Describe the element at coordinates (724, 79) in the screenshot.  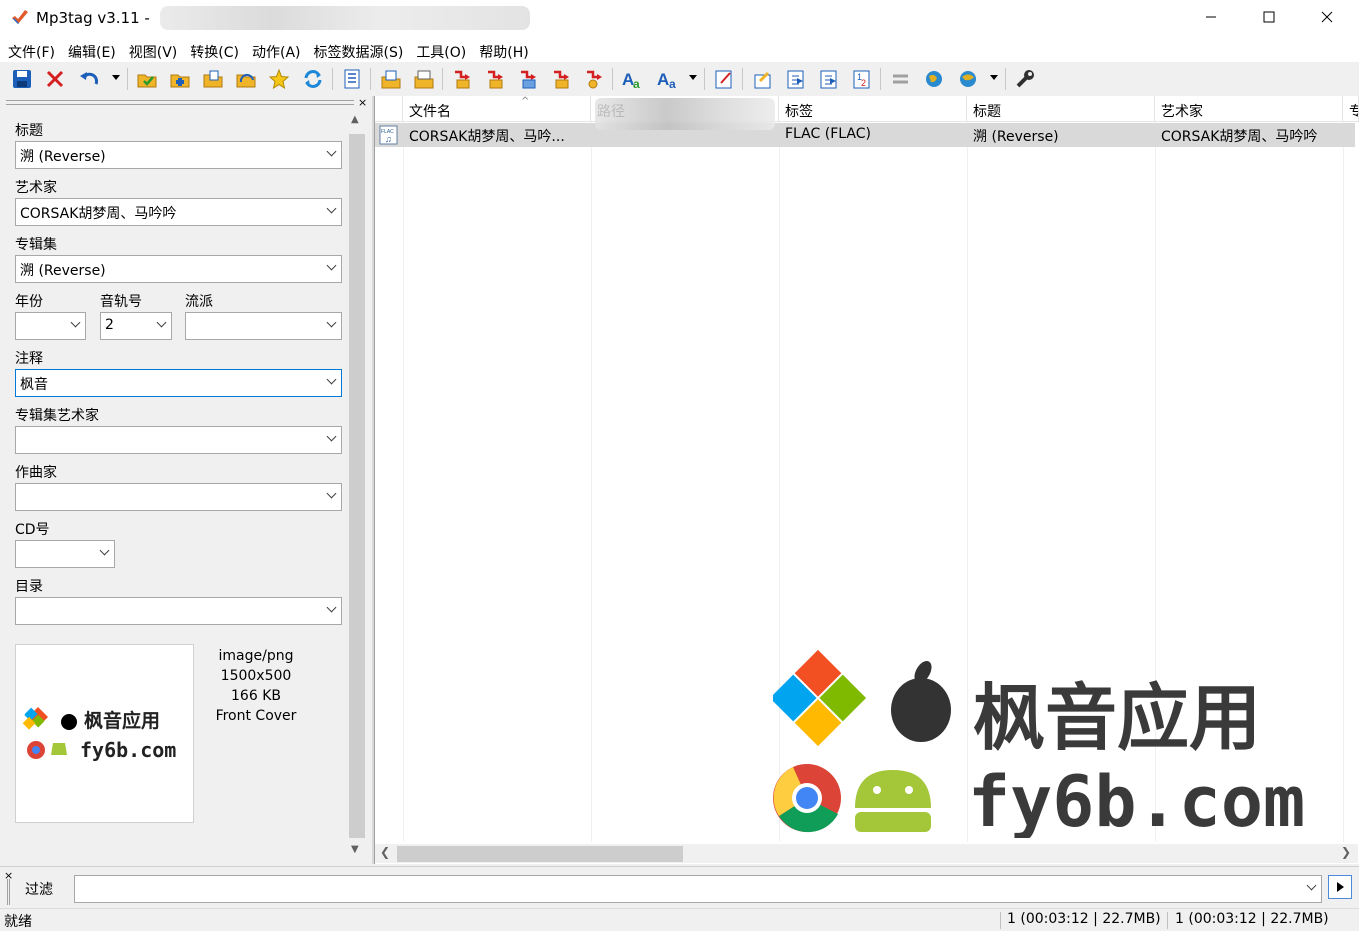
I see `edit-tag-icon` at that location.